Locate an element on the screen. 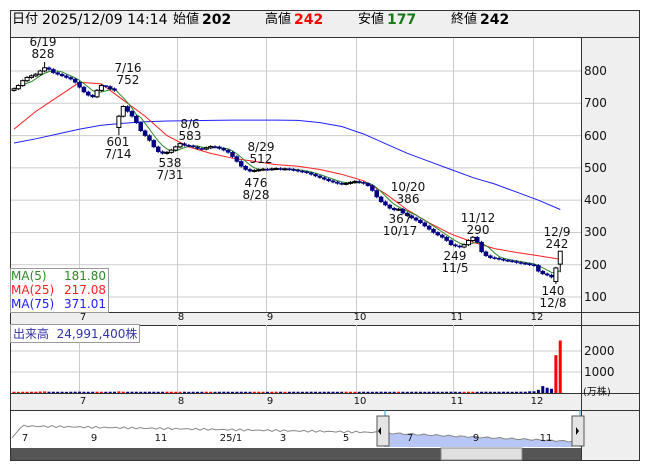  price-annotation: 367 10/17 is located at coordinates (400, 225).